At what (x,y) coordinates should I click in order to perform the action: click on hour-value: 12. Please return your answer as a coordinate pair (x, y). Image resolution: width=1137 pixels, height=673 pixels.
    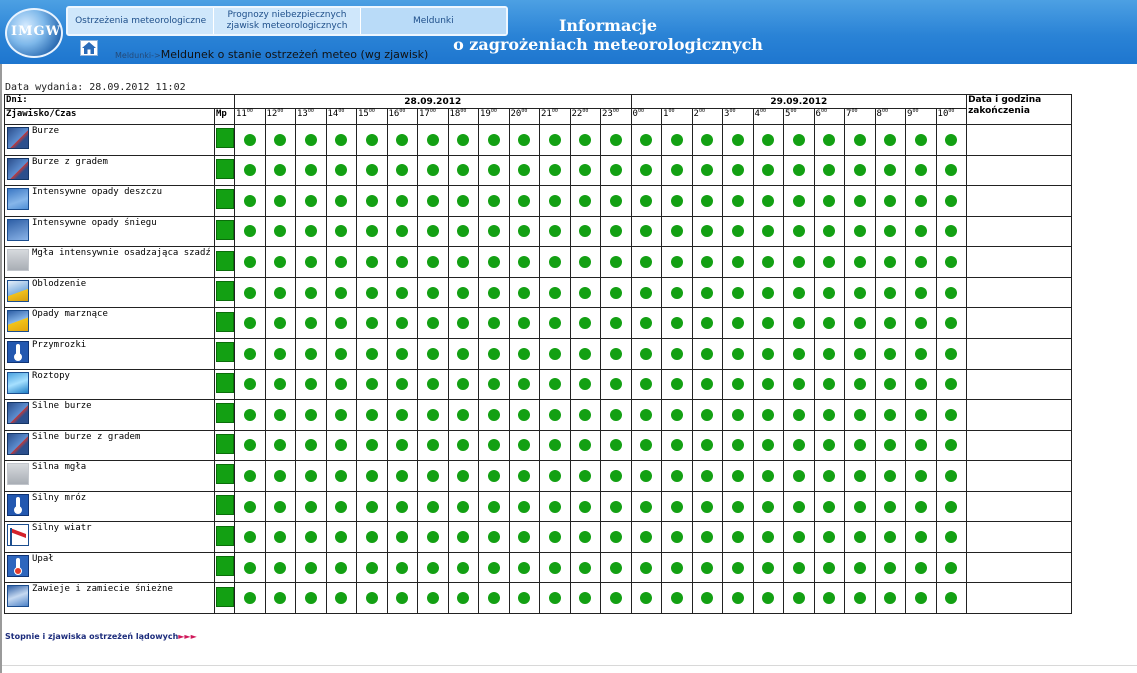
    Looking at the image, I should click on (272, 114).